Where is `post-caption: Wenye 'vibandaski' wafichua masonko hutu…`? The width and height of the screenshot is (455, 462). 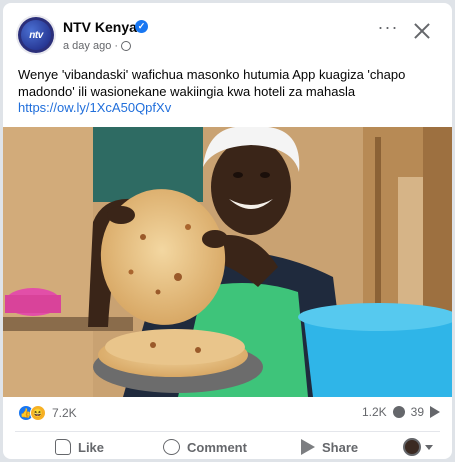 post-caption: Wenye 'vibandaski' wafichua masonko hutu… is located at coordinates (212, 83).